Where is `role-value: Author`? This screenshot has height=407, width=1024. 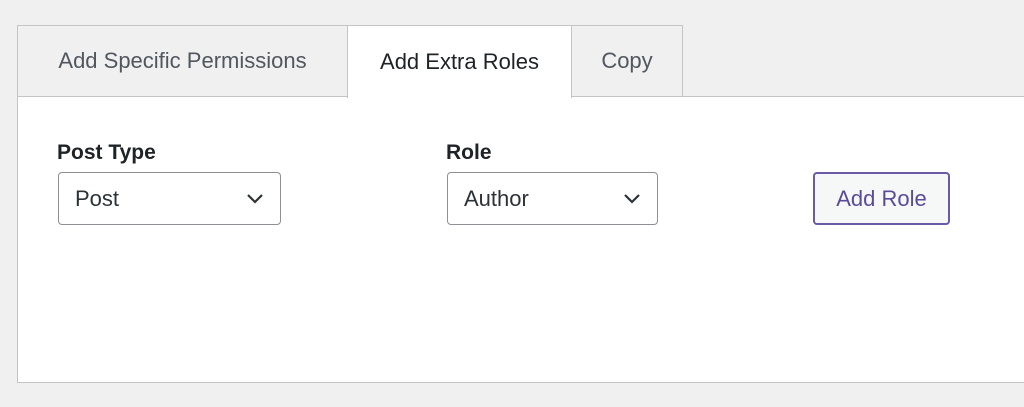
role-value: Author is located at coordinates (496, 198).